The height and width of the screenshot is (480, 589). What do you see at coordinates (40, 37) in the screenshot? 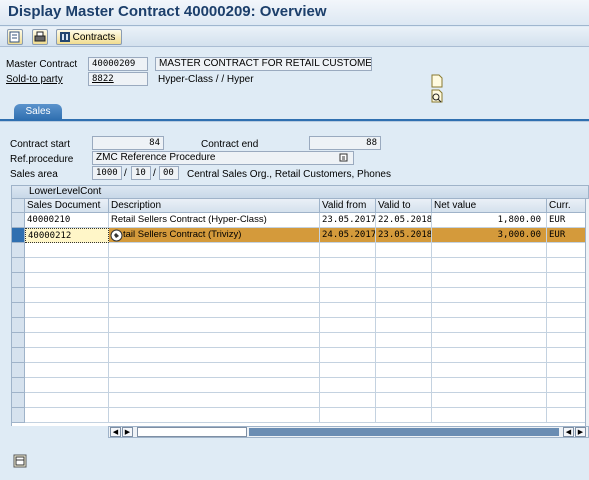
I see `print-button` at bounding box center [40, 37].